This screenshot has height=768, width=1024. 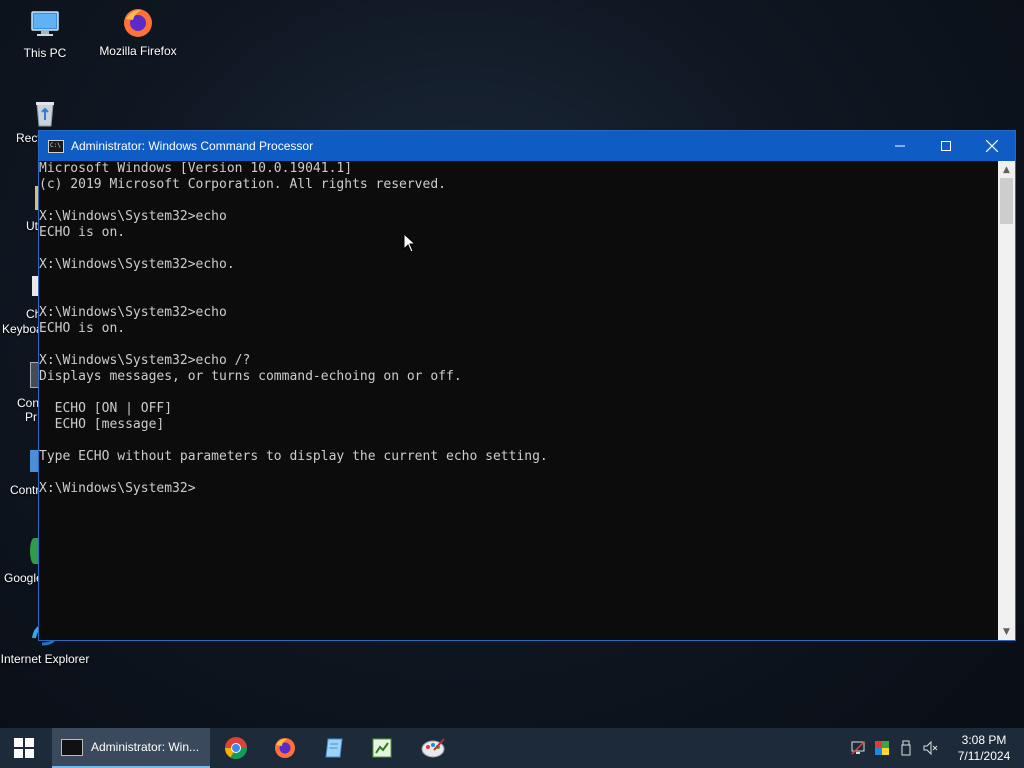 I want to click on desktop-icon-label-partial: Pr, so click(x=31, y=417).